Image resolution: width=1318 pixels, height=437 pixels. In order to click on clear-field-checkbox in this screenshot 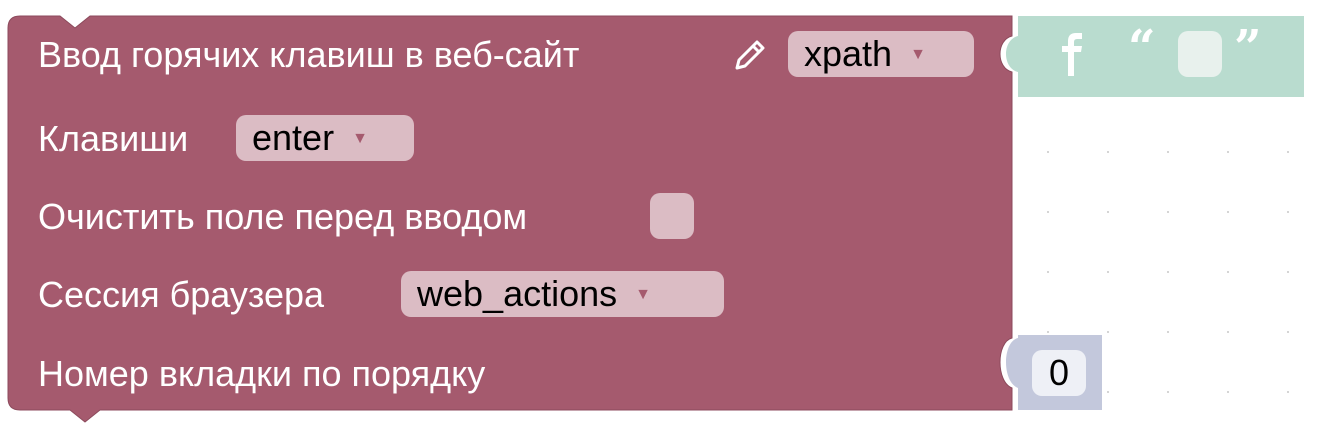, I will do `click(672, 216)`.